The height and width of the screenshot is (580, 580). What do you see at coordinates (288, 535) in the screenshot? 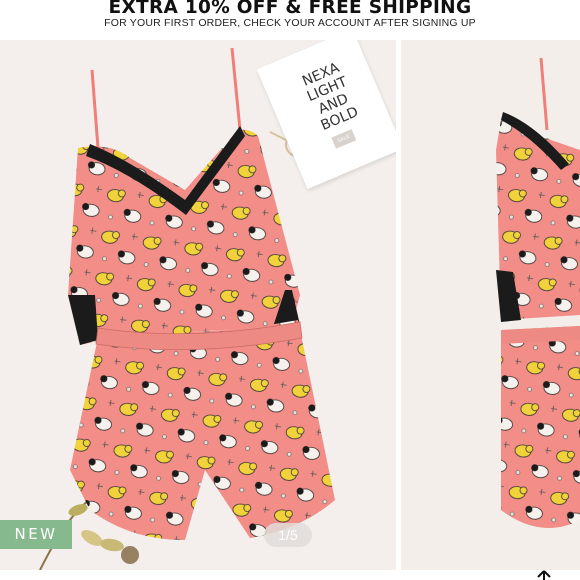
I see `image-pager: 1/5` at bounding box center [288, 535].